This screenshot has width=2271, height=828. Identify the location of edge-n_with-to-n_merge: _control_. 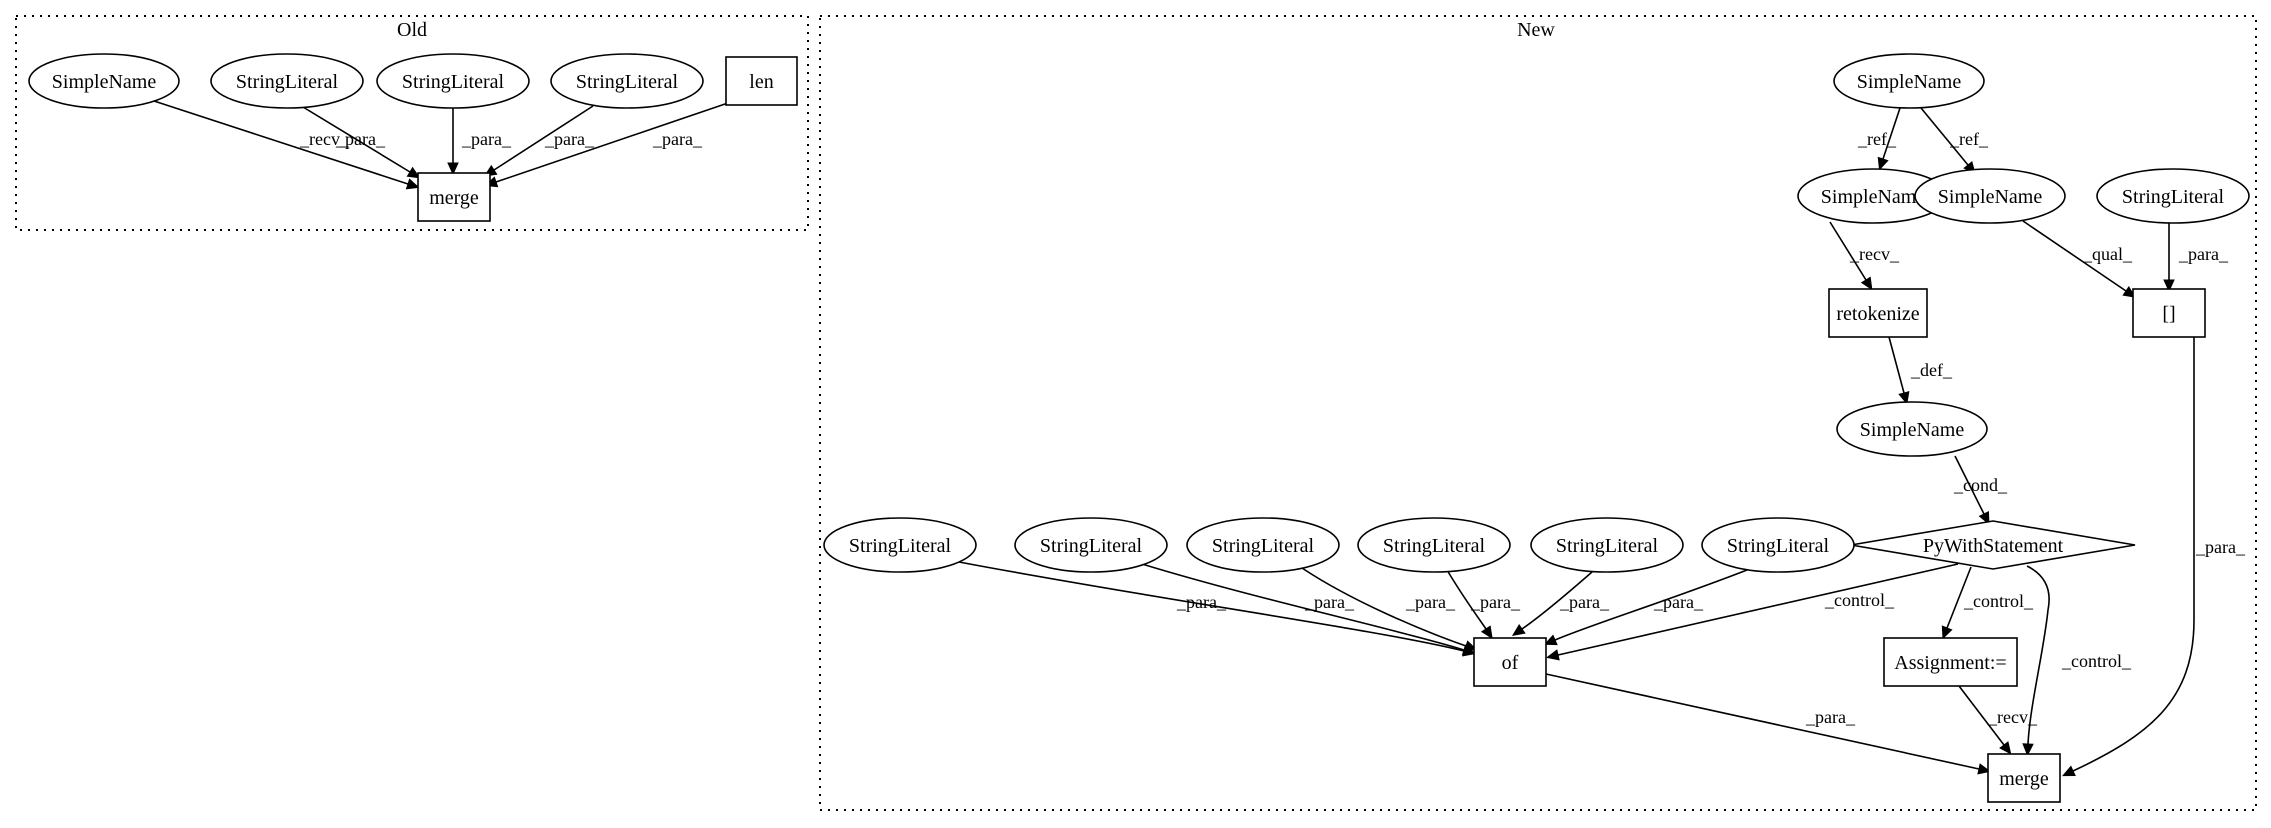
(2077, 661).